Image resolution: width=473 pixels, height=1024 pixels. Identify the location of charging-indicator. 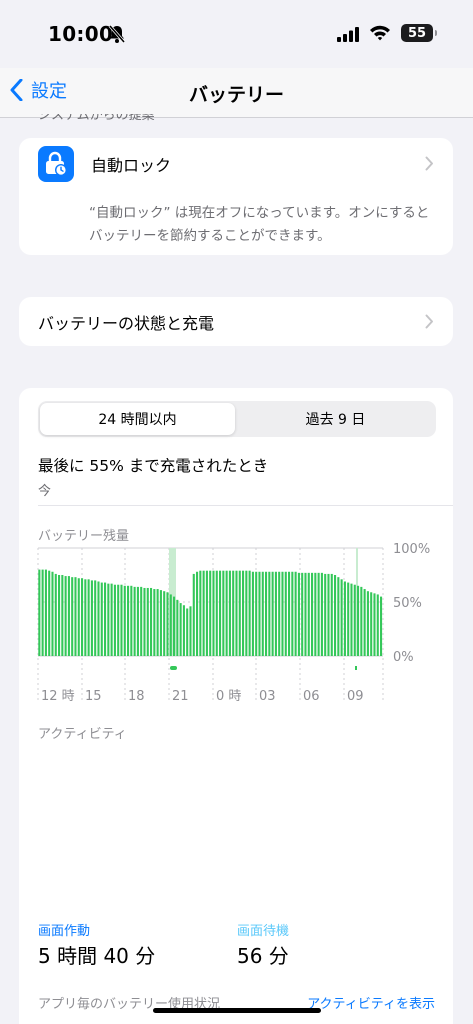
(173, 668).